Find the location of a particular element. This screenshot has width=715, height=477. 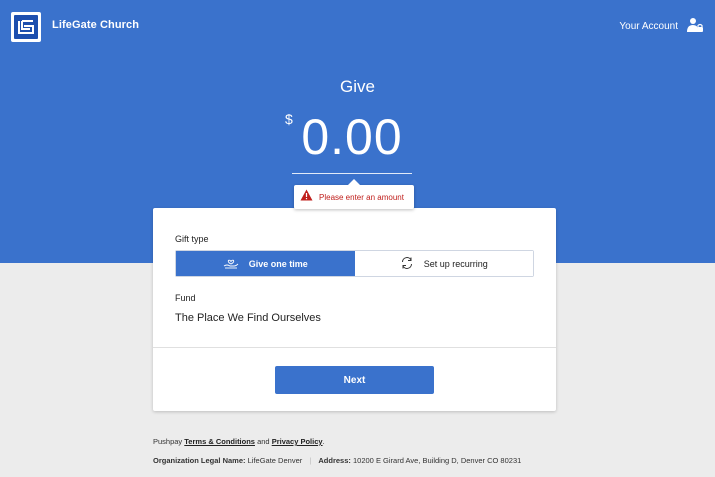

next-button: Next is located at coordinates (354, 380).